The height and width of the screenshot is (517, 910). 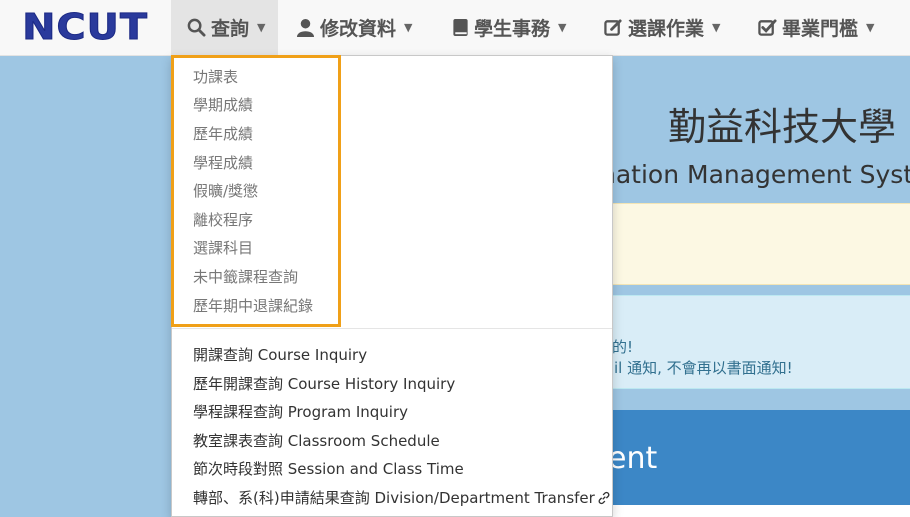 What do you see at coordinates (782, 127) in the screenshot?
I see `page-title-cn: 勤益科技大學` at bounding box center [782, 127].